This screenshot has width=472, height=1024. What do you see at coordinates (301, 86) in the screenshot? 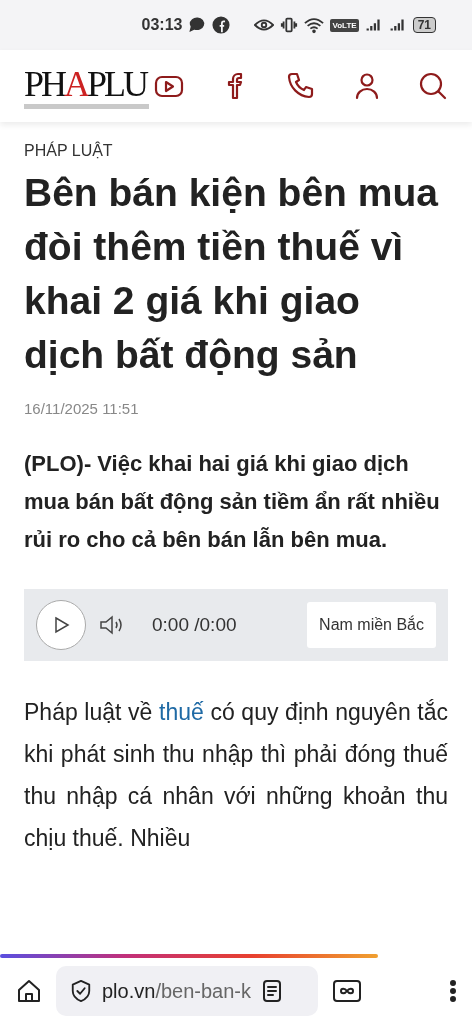
I see `phone-icon` at bounding box center [301, 86].